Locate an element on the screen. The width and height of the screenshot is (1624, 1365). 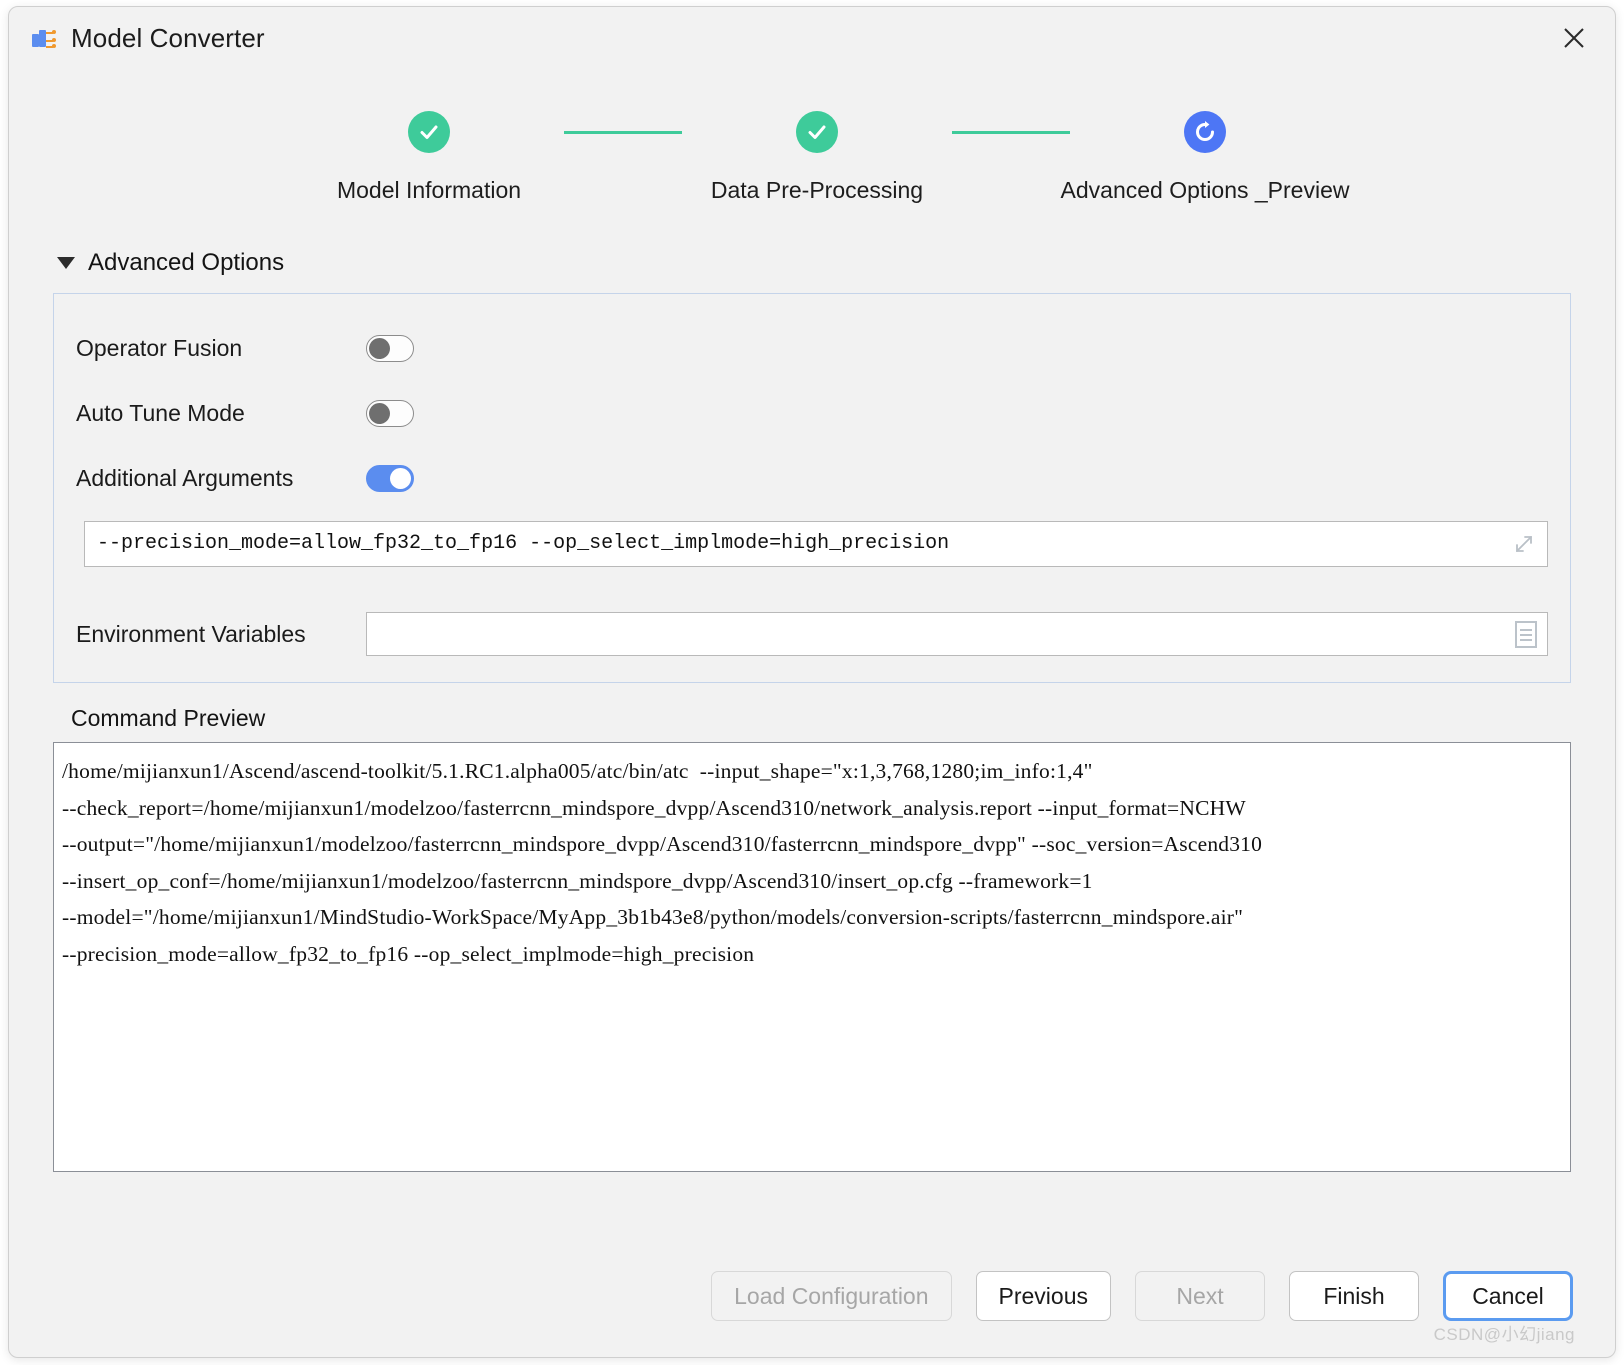
environment-variables-row: Environment Variables is located at coordinates (812, 634).